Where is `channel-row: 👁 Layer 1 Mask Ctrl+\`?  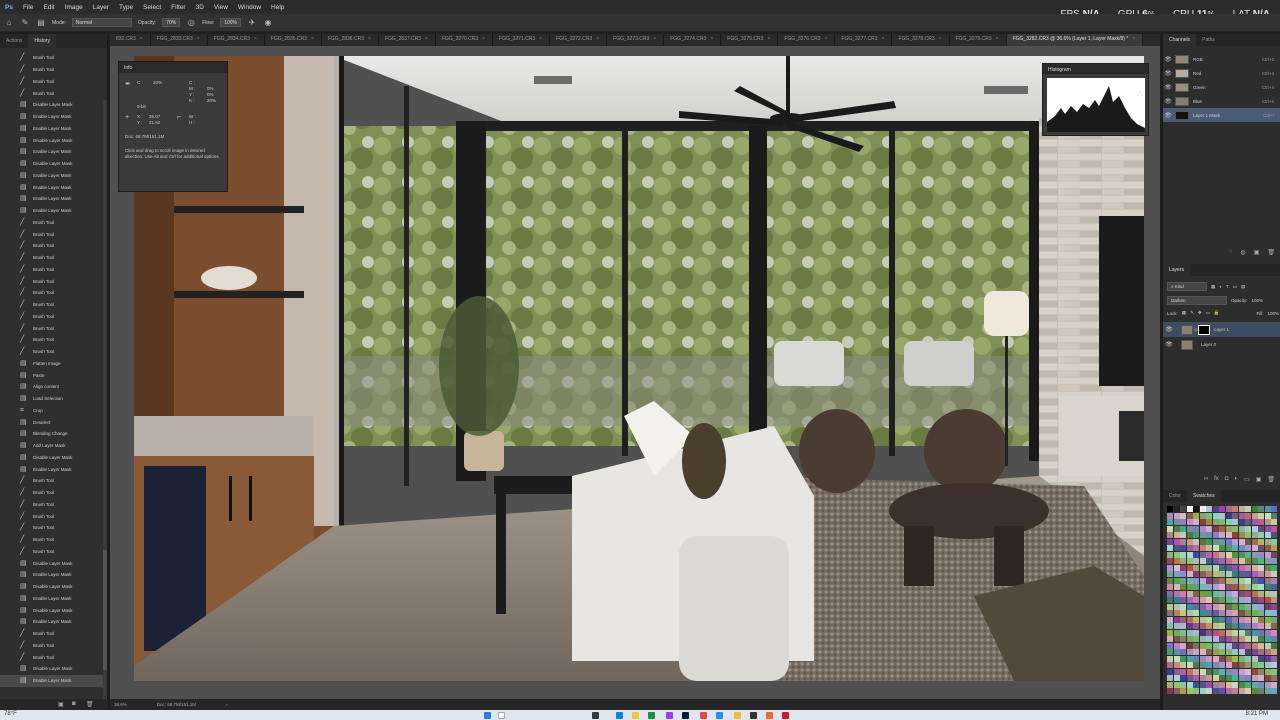
channel-row: 👁 Layer 1 Mask Ctrl+\ is located at coordinates (1221, 115).